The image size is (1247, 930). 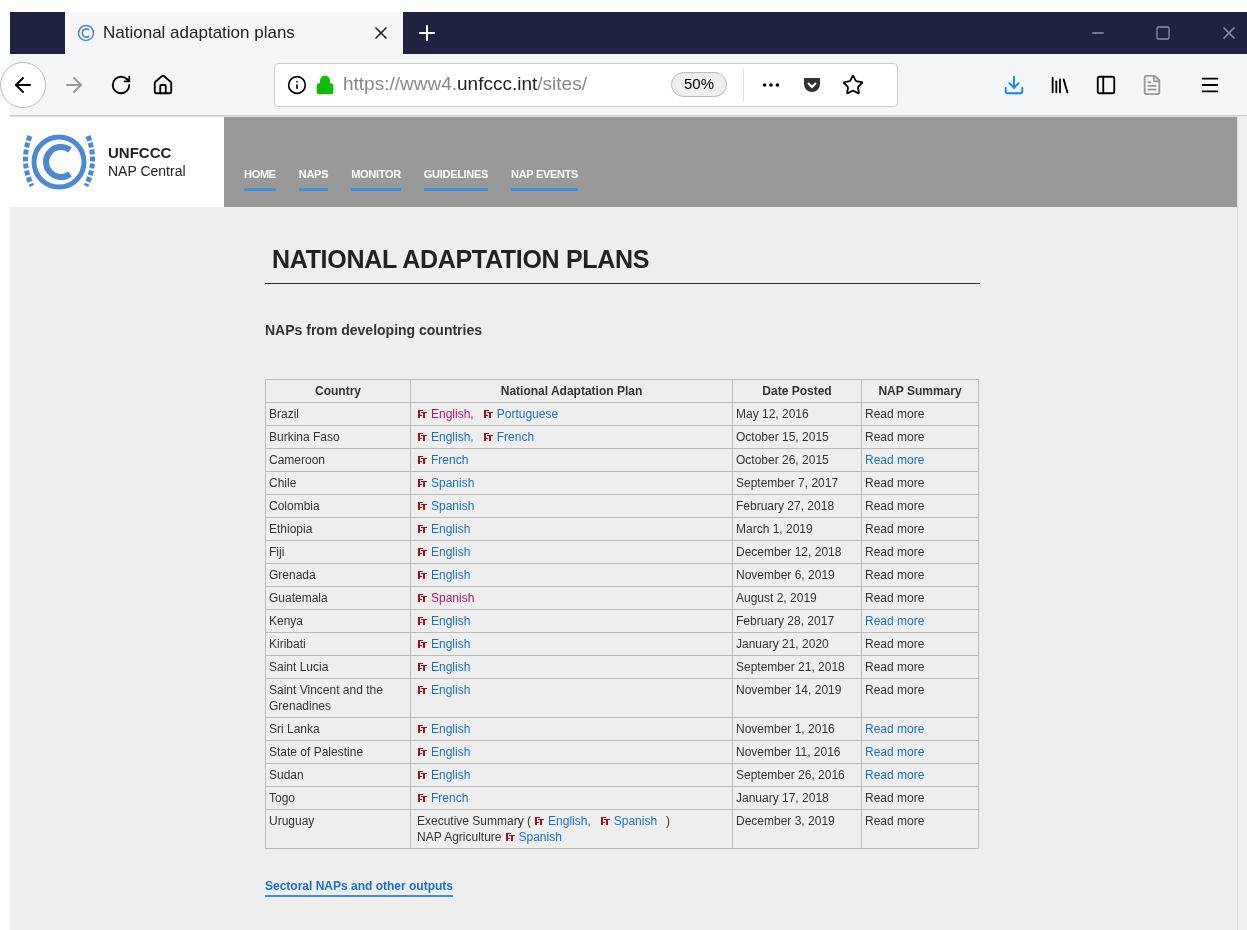 I want to click on date-cell: November 6, 2019, so click(x=797, y=574).